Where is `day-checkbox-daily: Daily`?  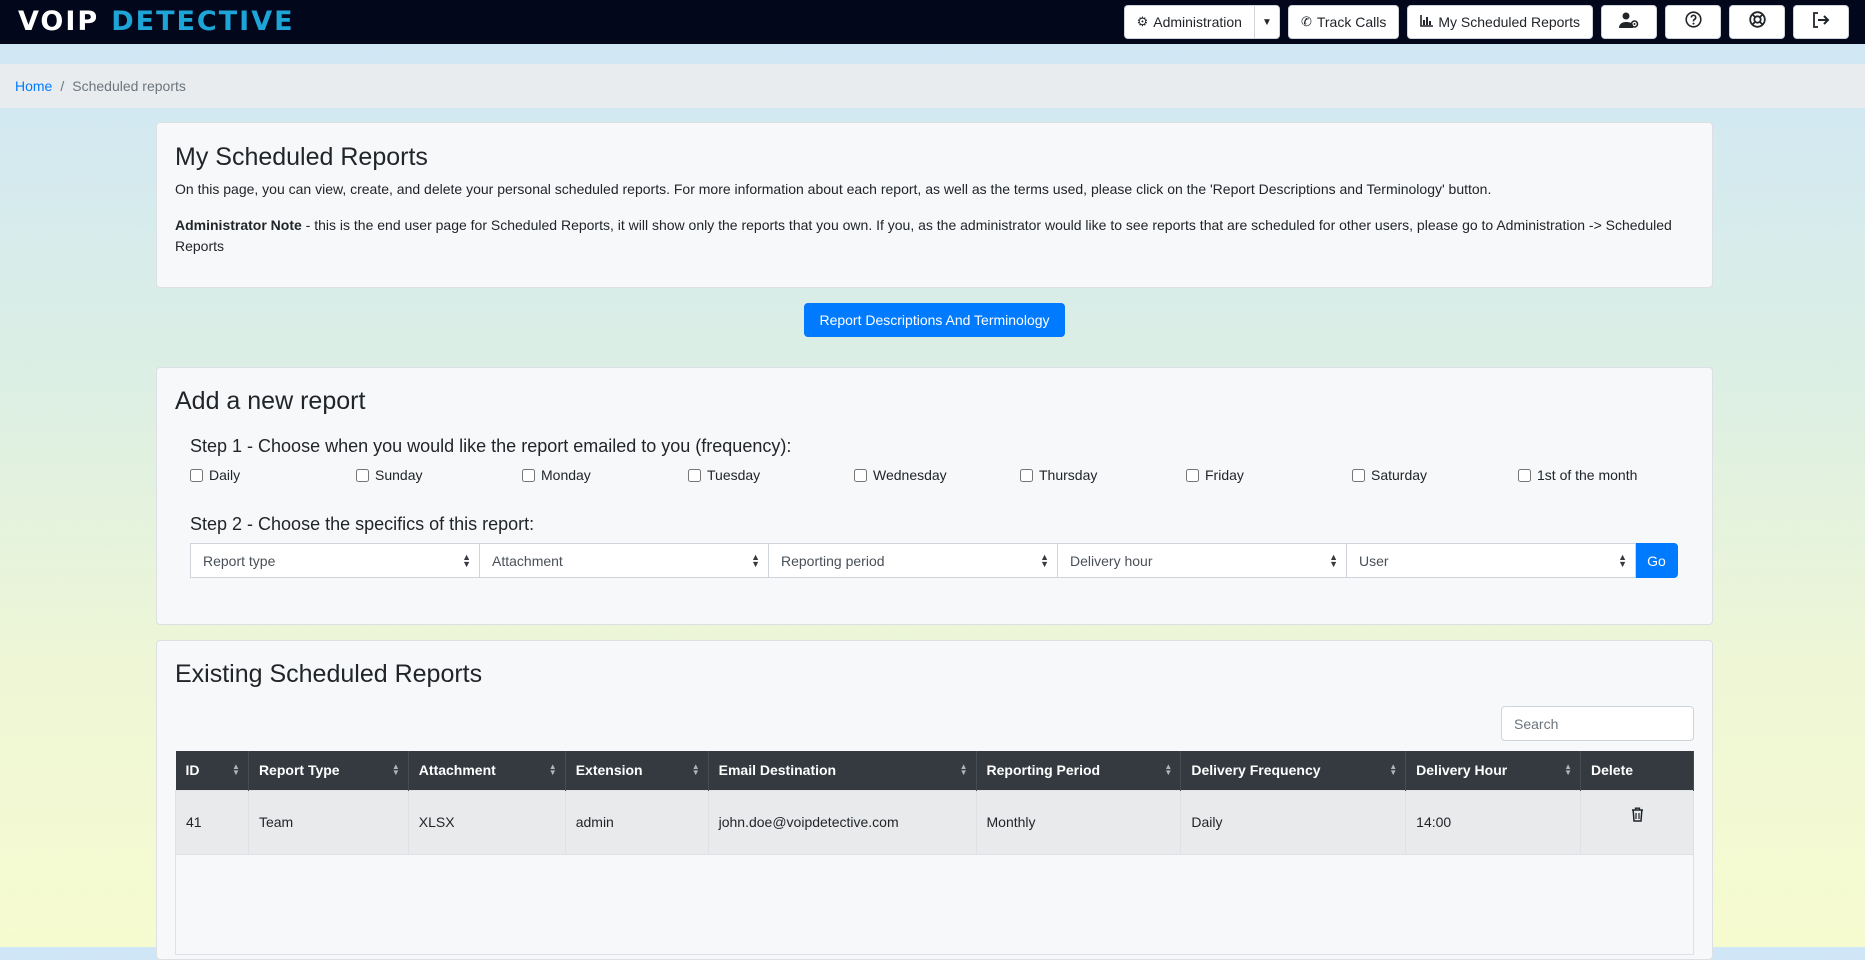
day-checkbox-daily: Daily is located at coordinates (215, 475).